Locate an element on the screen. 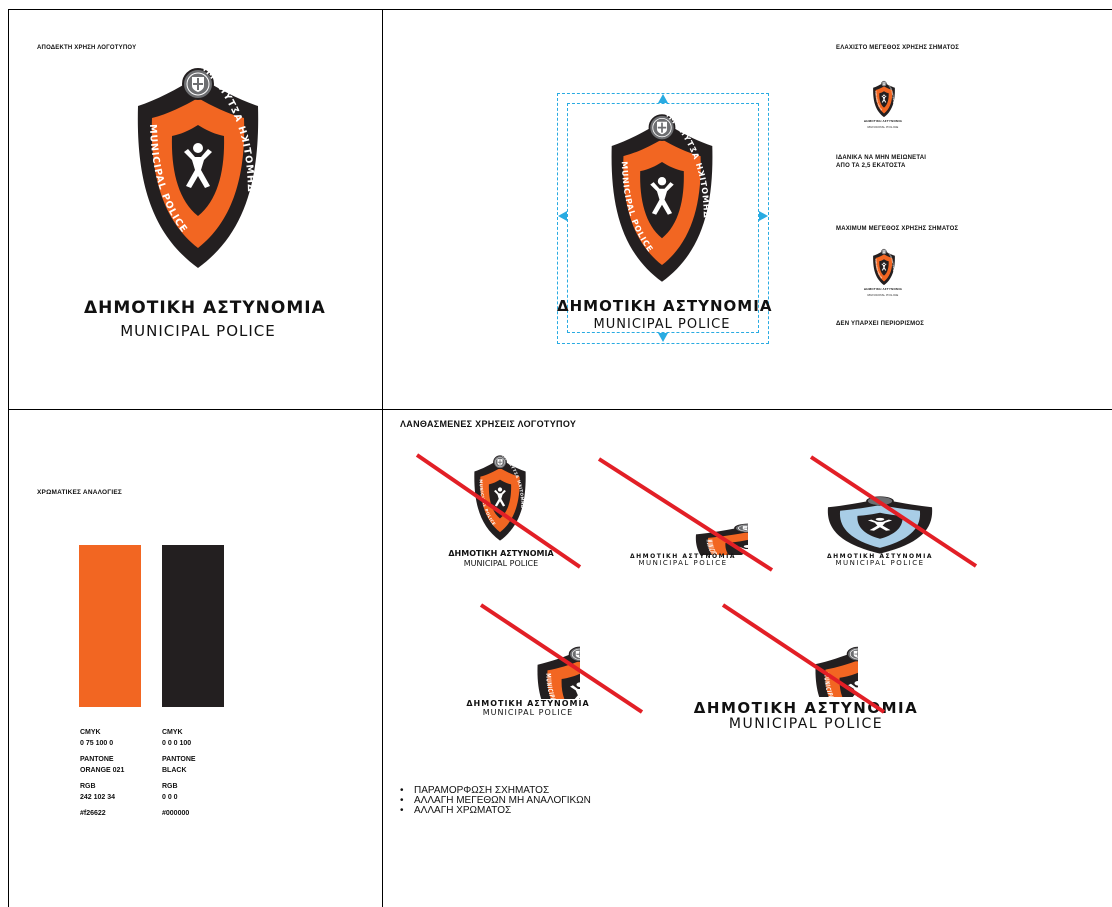 The width and height of the screenshot is (1112, 907). bullet-item: ΑΛΛΑΓΗ ΧΡΩΜΑΤΟΣ is located at coordinates (495, 811).